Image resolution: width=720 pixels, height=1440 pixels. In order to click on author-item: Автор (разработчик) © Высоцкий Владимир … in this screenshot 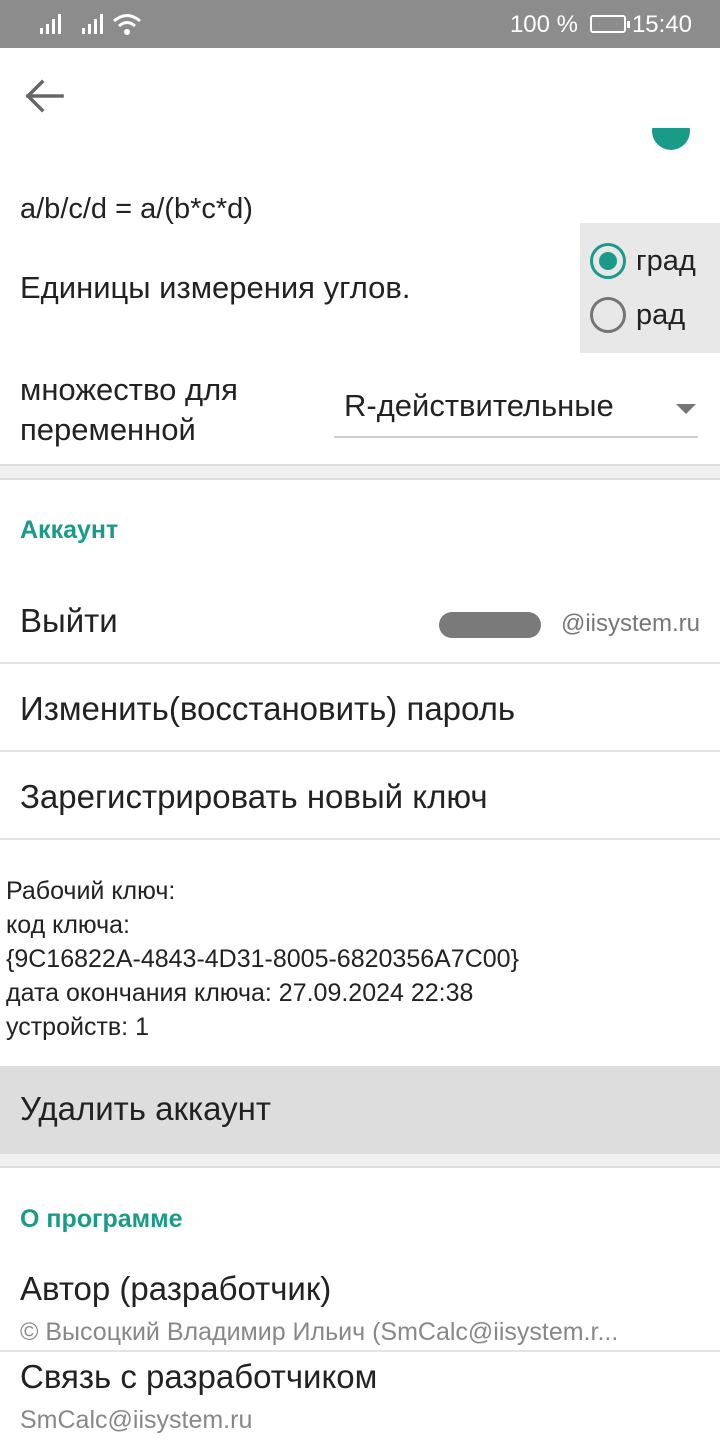, I will do `click(360, 1311)`.